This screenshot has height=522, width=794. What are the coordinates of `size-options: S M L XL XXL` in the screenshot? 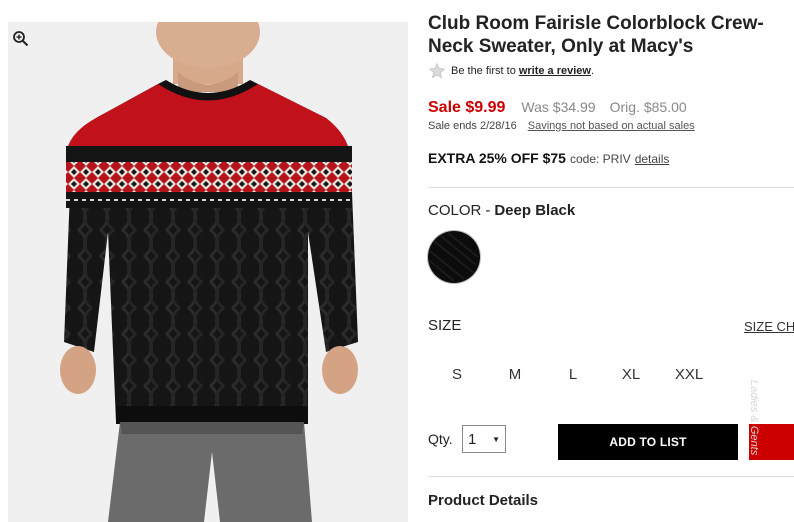 It's located at (573, 374).